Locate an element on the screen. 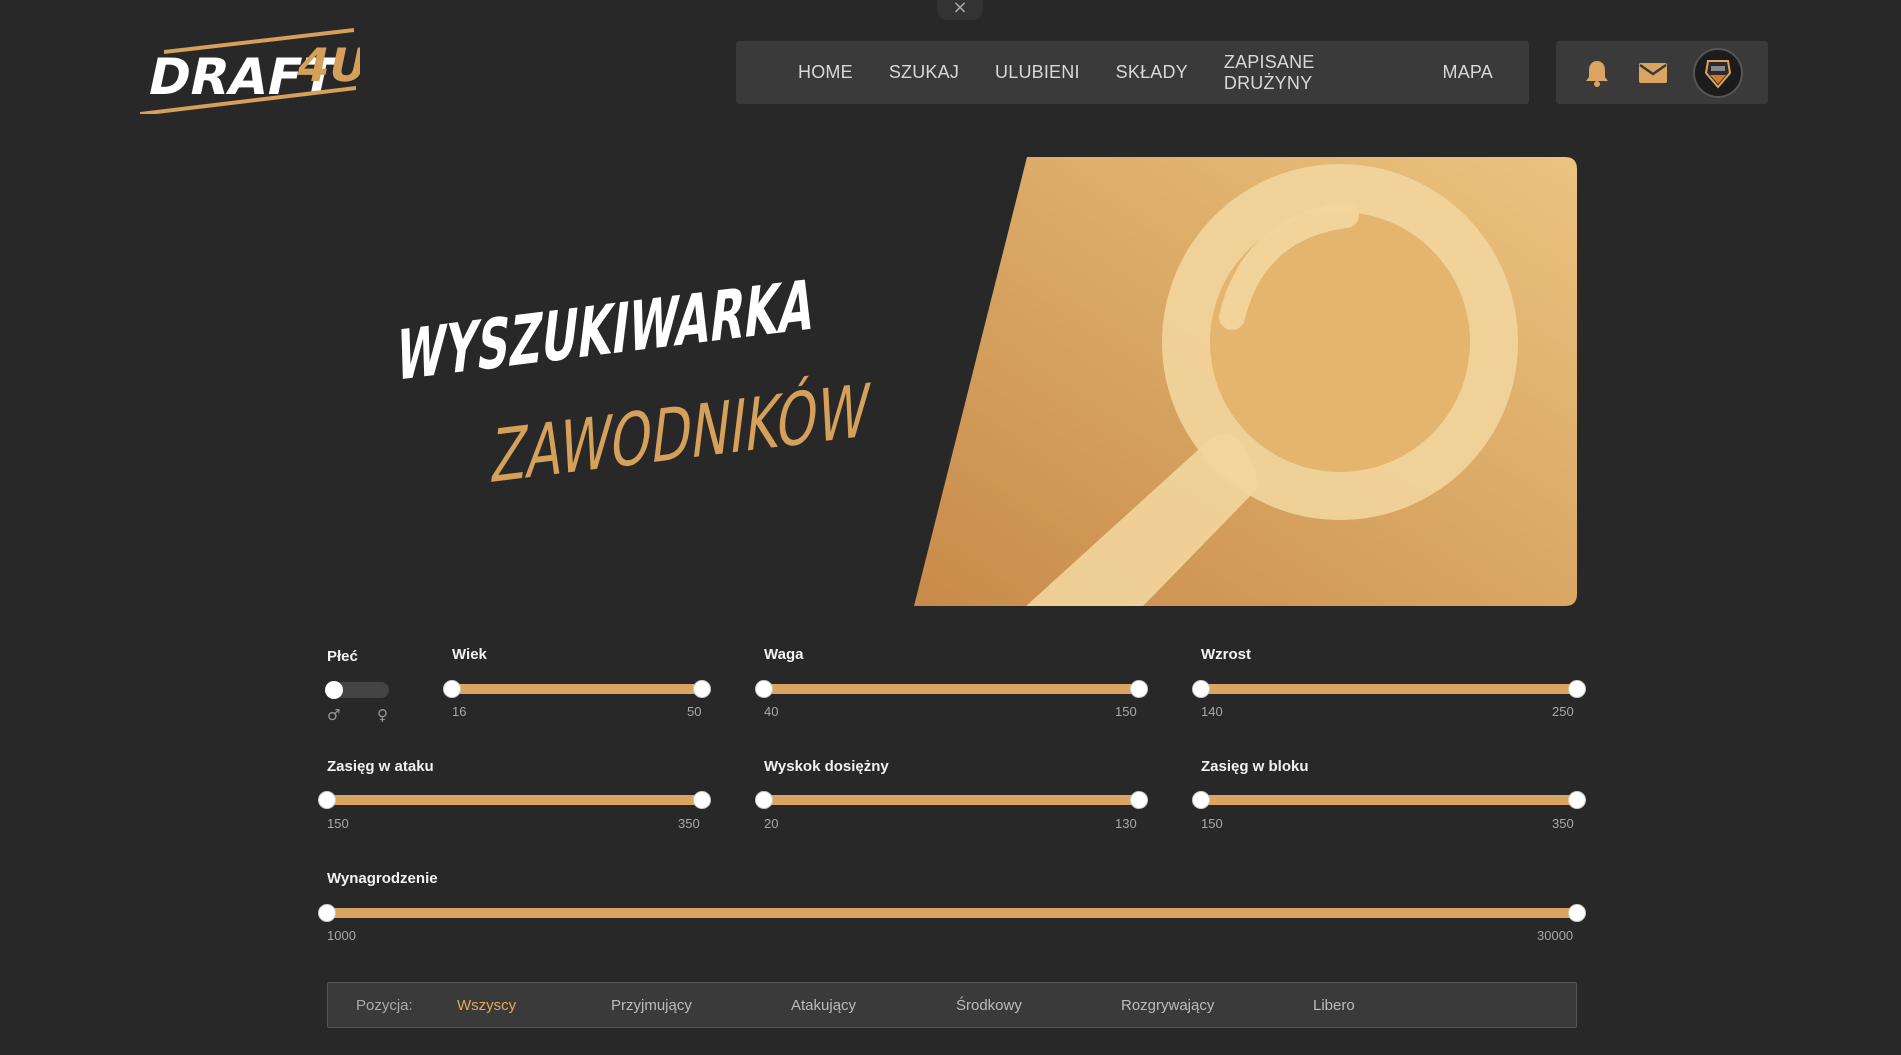 The height and width of the screenshot is (1055, 1901). nav-map: MAPA is located at coordinates (1468, 72).